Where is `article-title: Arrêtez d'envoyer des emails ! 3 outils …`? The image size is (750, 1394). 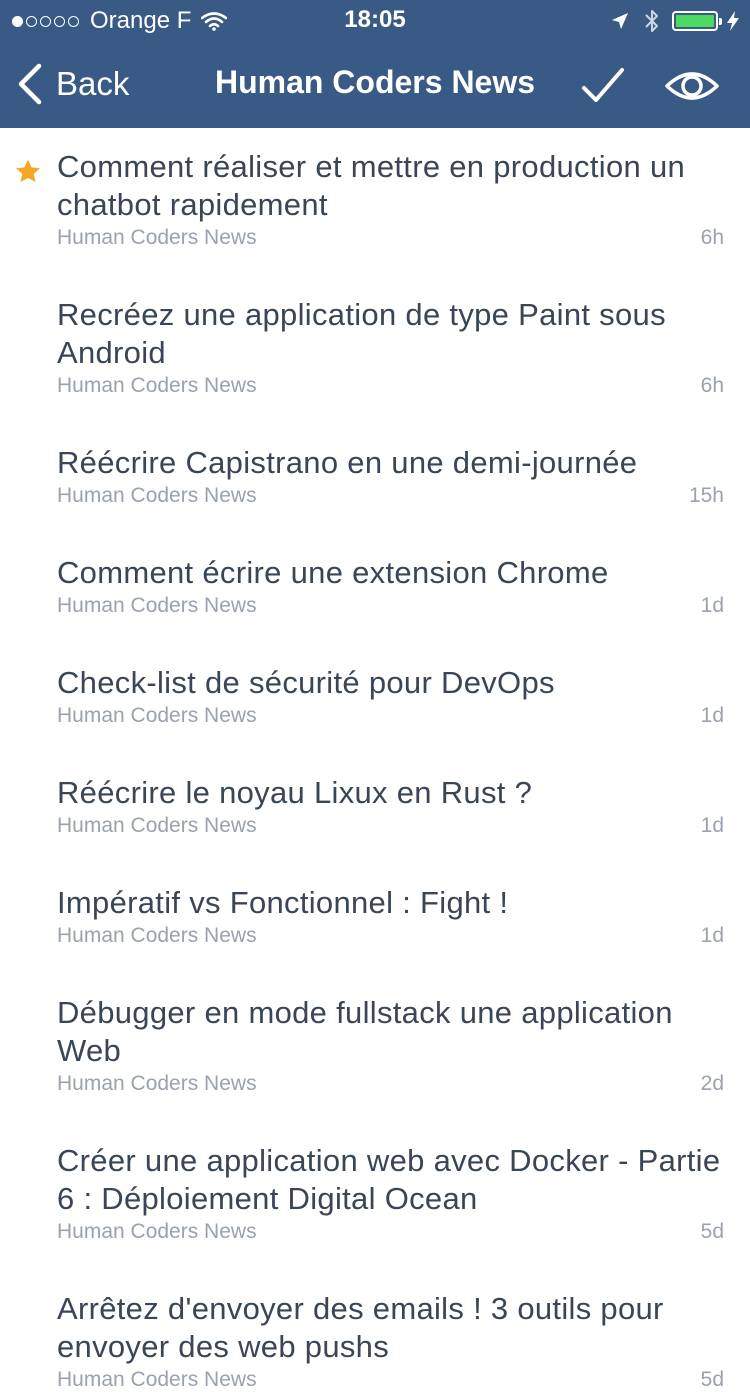 article-title: Arrêtez d'envoyer des emails ! 3 outils … is located at coordinates (360, 1327).